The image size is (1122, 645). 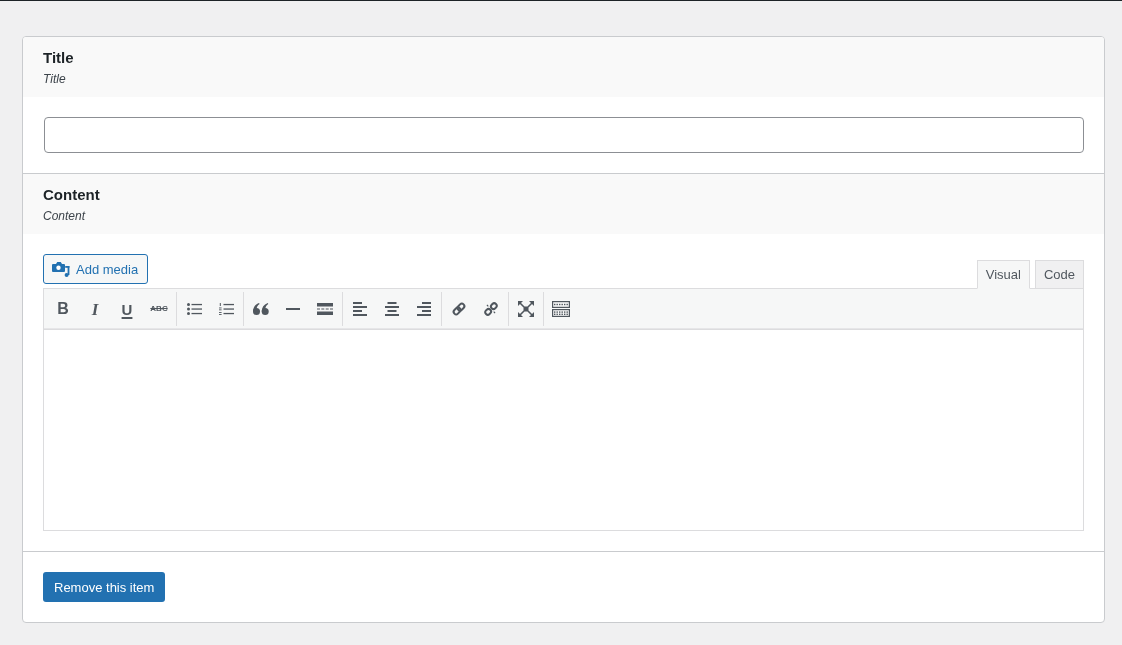 I want to click on broken-link-icon, so click(x=491, y=309).